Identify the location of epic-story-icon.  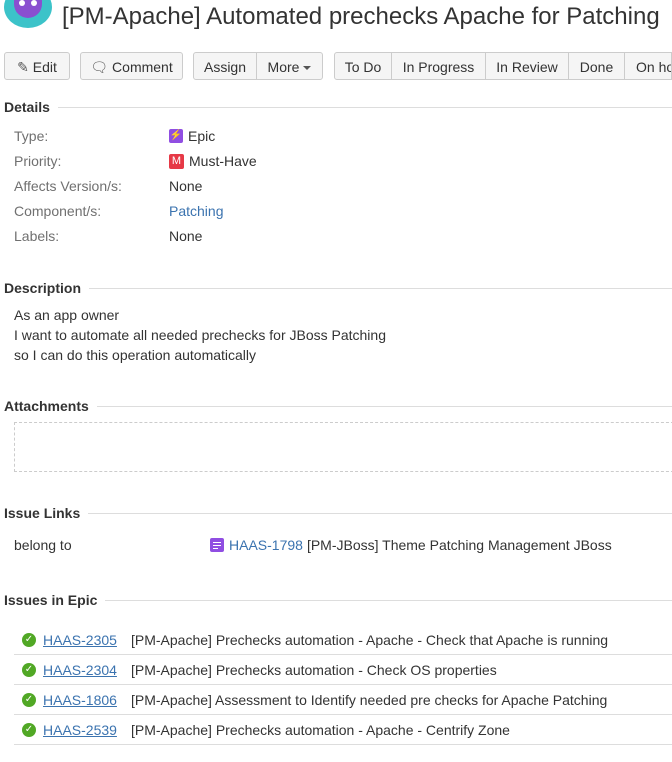
(217, 545).